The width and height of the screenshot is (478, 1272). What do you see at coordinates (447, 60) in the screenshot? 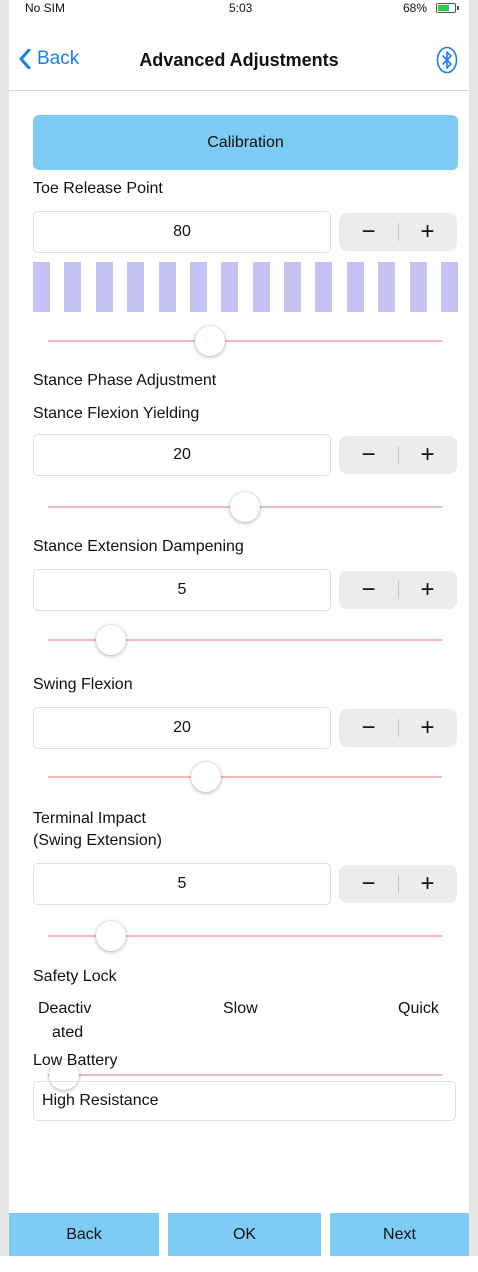
I see `bluetooth-icon` at bounding box center [447, 60].